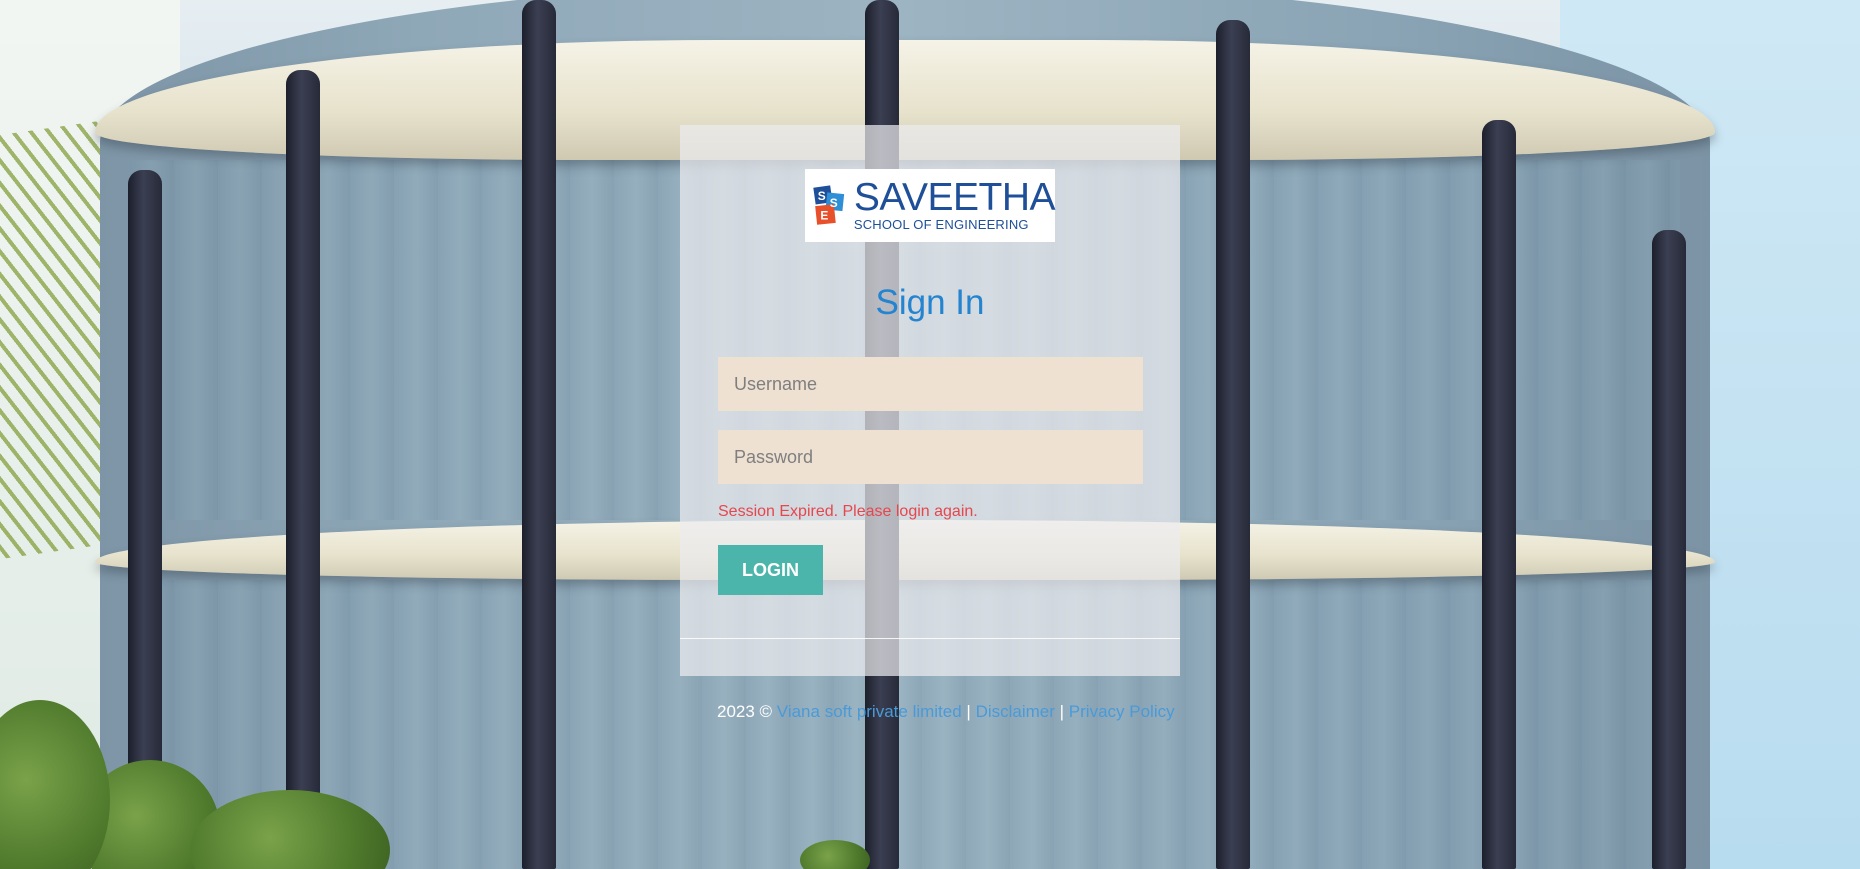 This screenshot has height=869, width=1860. What do you see at coordinates (930, 302) in the screenshot?
I see `page-title: Sign In` at bounding box center [930, 302].